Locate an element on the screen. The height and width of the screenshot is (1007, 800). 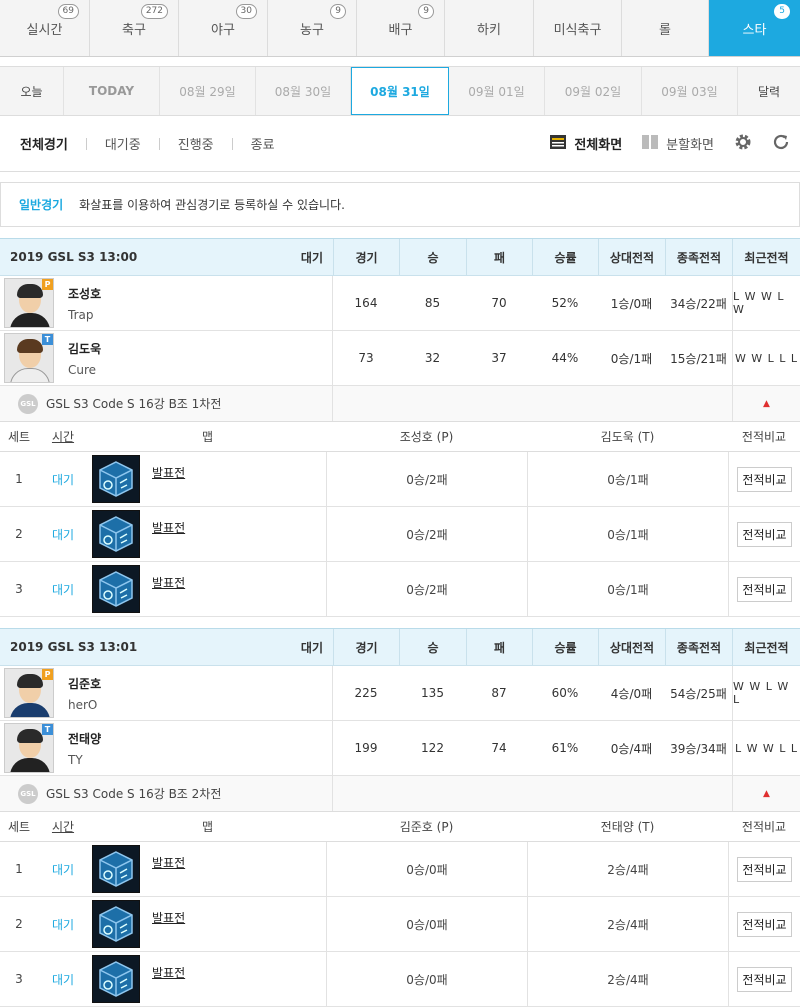
player-cell: P 조성호 Trap is located at coordinates (166, 303).